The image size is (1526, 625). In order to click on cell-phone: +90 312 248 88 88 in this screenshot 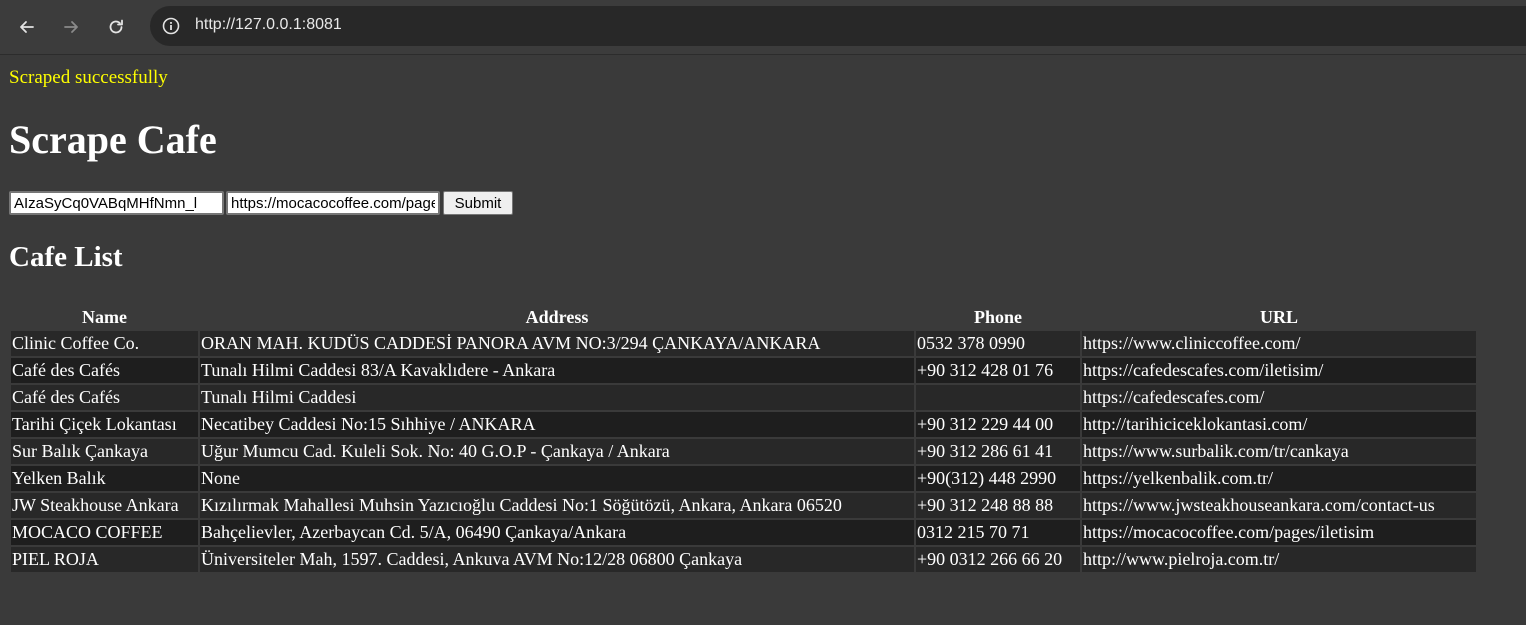, I will do `click(998, 505)`.